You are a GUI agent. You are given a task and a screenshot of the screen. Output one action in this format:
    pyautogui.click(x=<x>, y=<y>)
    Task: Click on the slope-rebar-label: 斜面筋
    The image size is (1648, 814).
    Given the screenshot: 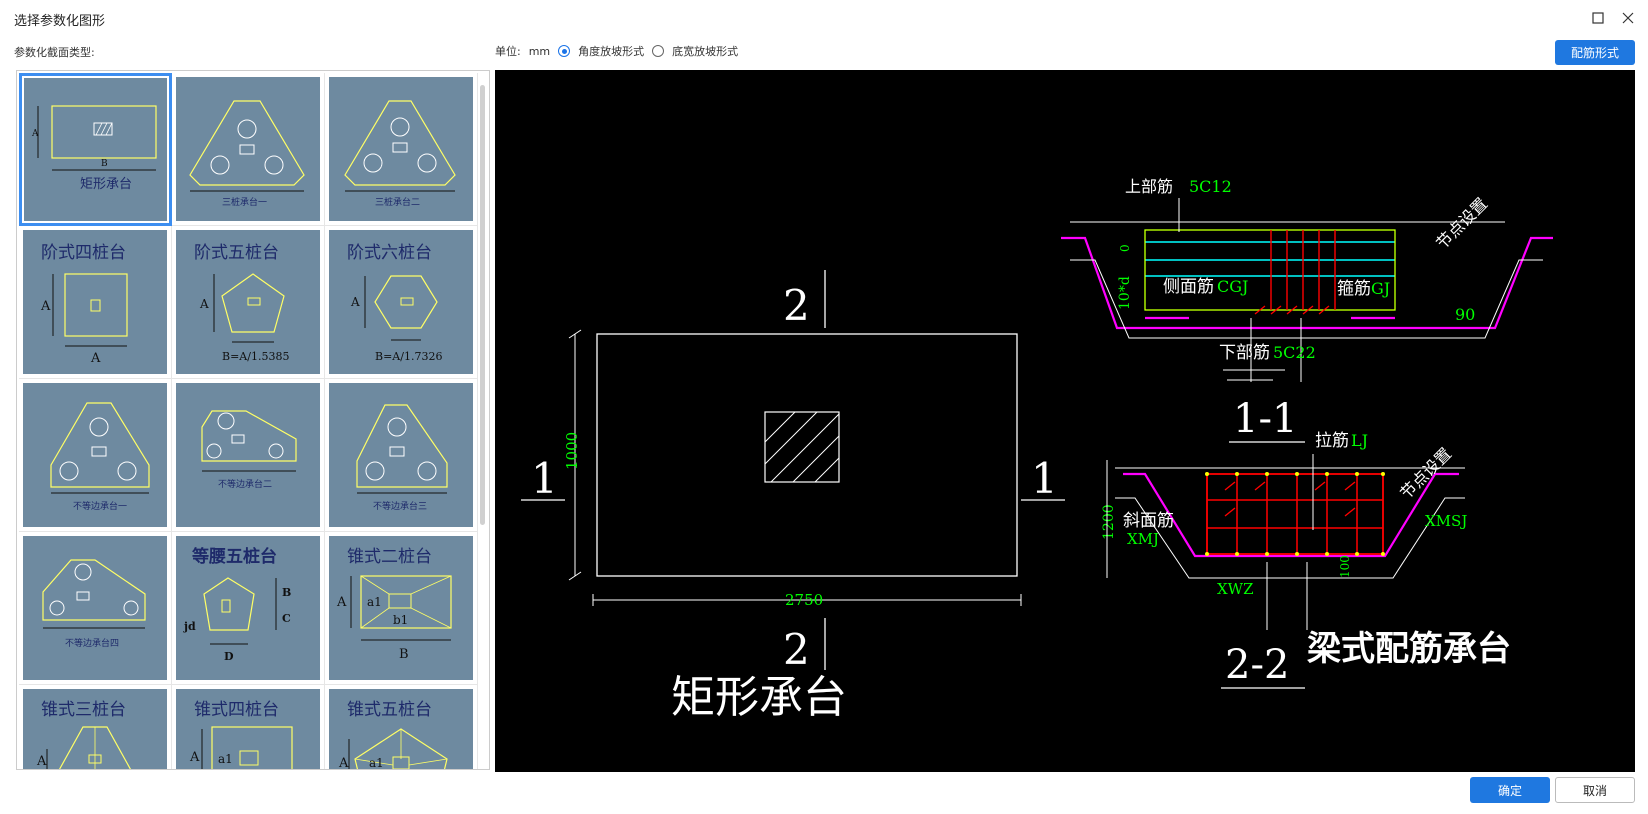 What is the action you would take?
    pyautogui.click(x=1148, y=521)
    